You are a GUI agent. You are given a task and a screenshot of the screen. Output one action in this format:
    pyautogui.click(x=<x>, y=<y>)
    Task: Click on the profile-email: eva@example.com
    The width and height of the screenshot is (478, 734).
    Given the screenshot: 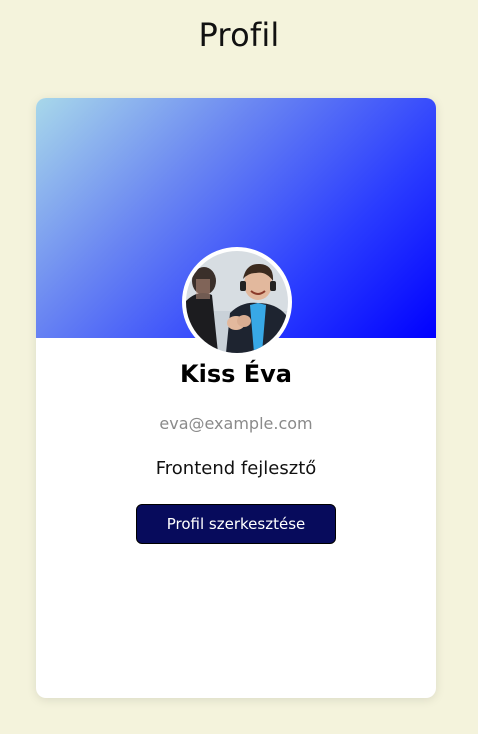 What is the action you would take?
    pyautogui.click(x=236, y=423)
    